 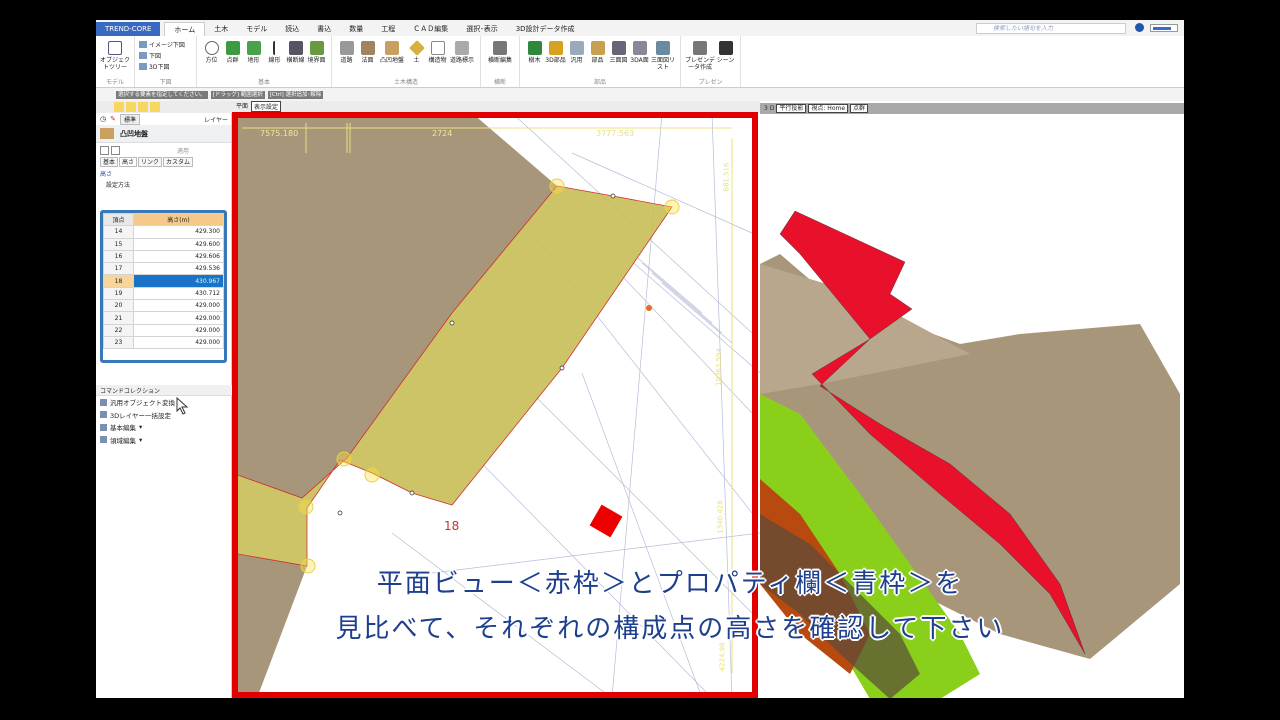 I want to click on height-cell: 430.712, so click(x=178, y=293).